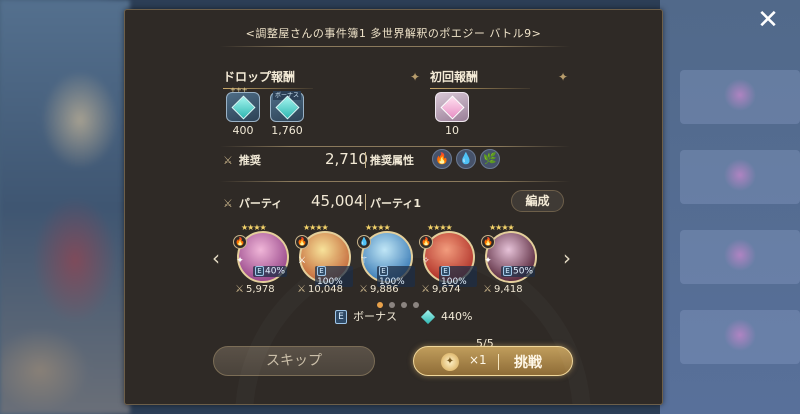  I want to click on drop-reward-item: +++ 400, so click(243, 111).